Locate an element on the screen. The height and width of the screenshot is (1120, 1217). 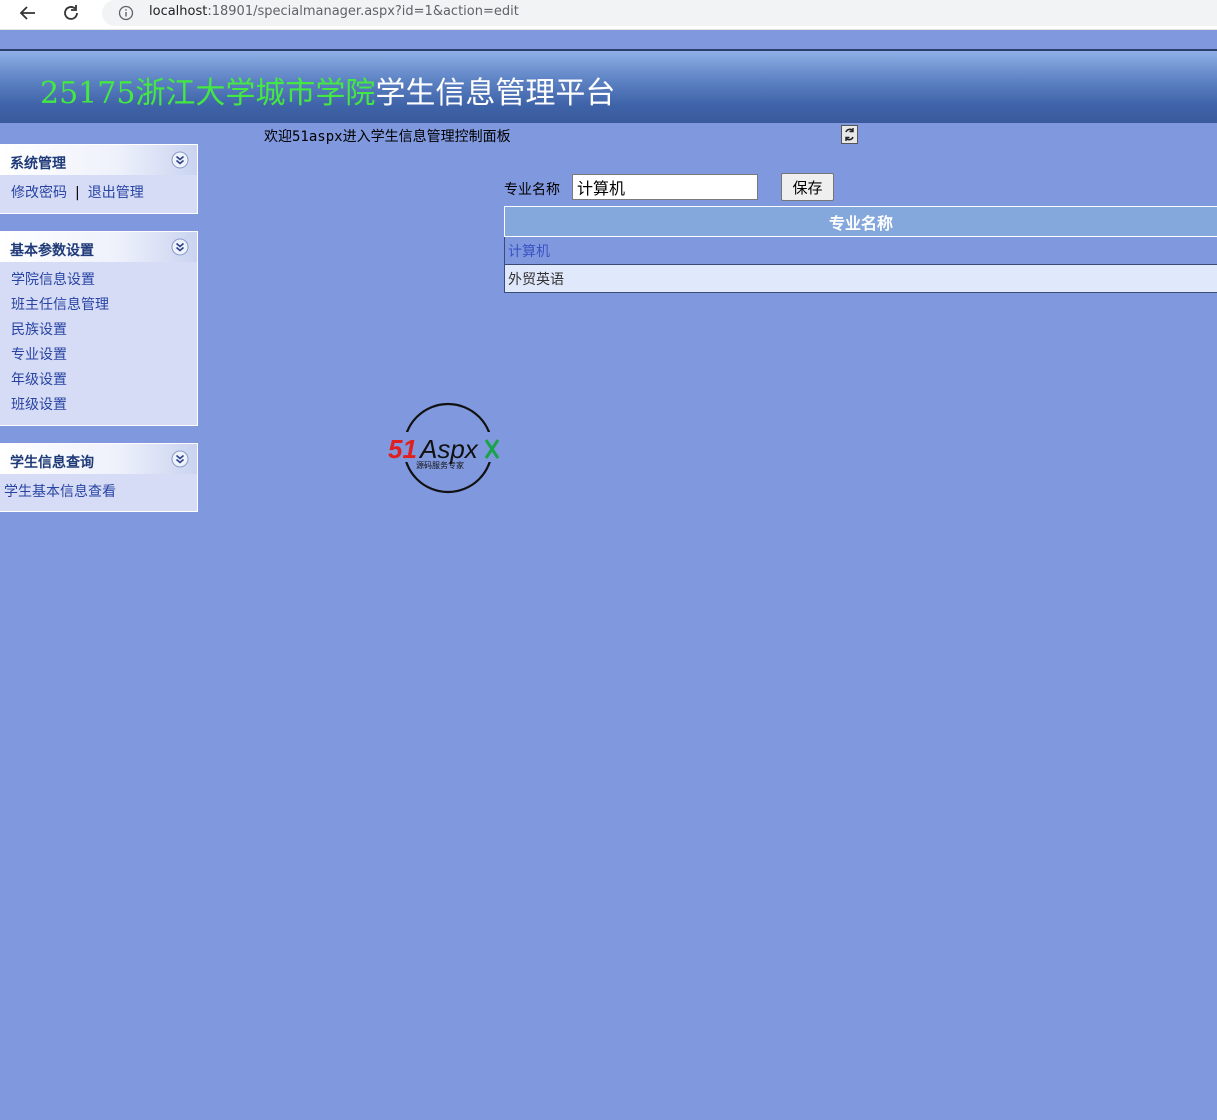
system-links: 修改密码 | 退出管理 is located at coordinates (104, 193).